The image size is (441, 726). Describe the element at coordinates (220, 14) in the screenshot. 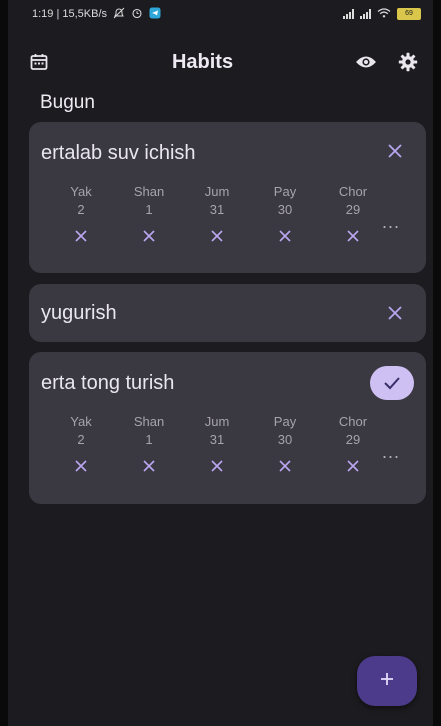

I see `status-bar: 1:19 | 15,5KB/s 69` at that location.